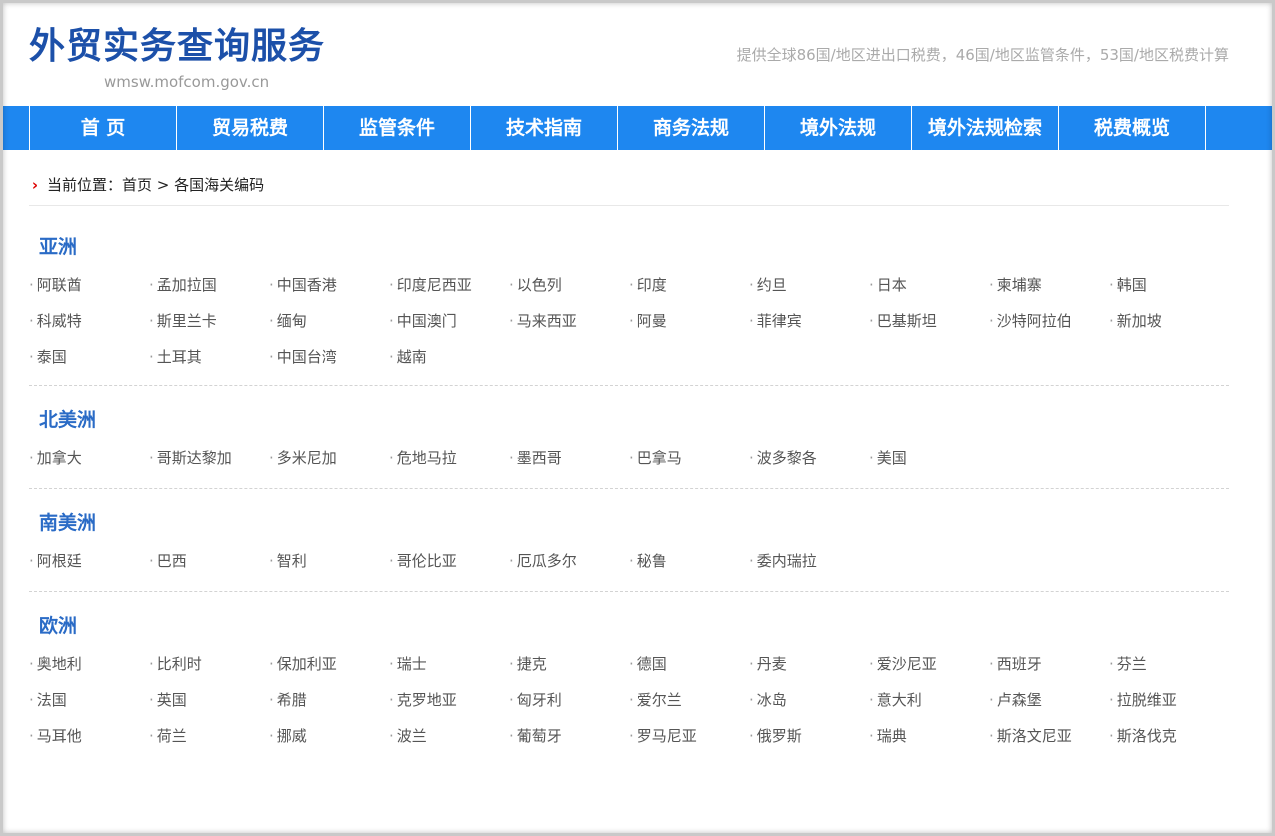 This screenshot has height=836, width=1275. Describe the element at coordinates (1019, 664) in the screenshot. I see `country-name: 西班牙` at that location.